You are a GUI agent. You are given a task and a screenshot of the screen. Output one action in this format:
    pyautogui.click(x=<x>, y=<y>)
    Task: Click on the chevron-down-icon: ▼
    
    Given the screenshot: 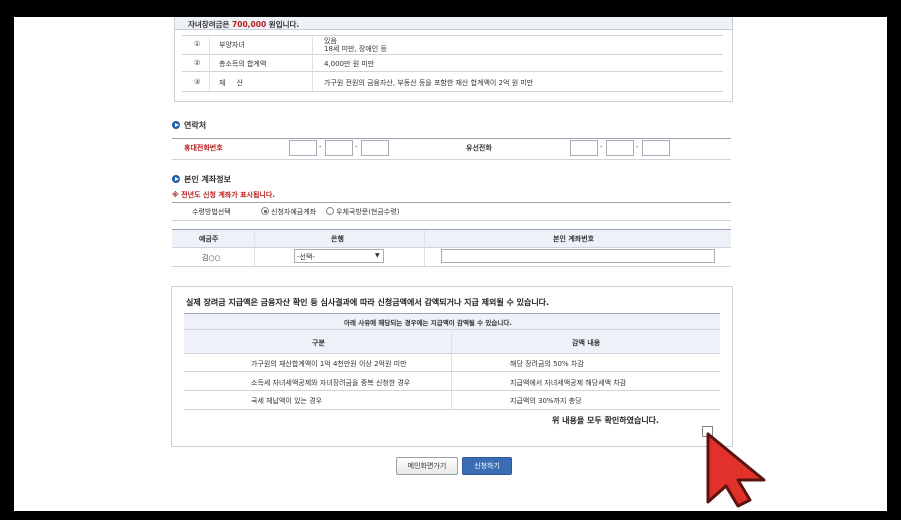 What is the action you would take?
    pyautogui.click(x=377, y=255)
    